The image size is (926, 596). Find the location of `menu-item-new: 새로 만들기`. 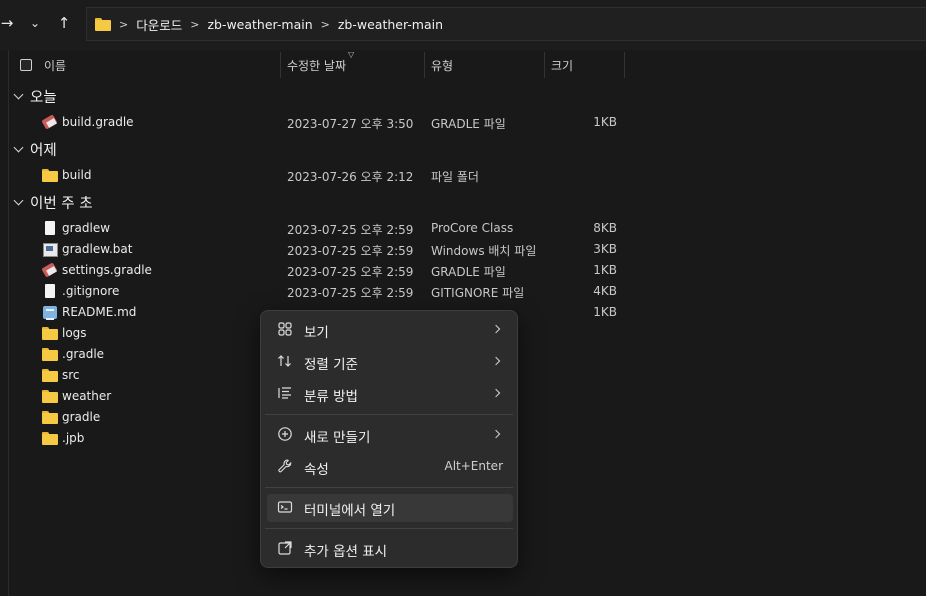

menu-item-new: 새로 만들기 is located at coordinates (390, 435).